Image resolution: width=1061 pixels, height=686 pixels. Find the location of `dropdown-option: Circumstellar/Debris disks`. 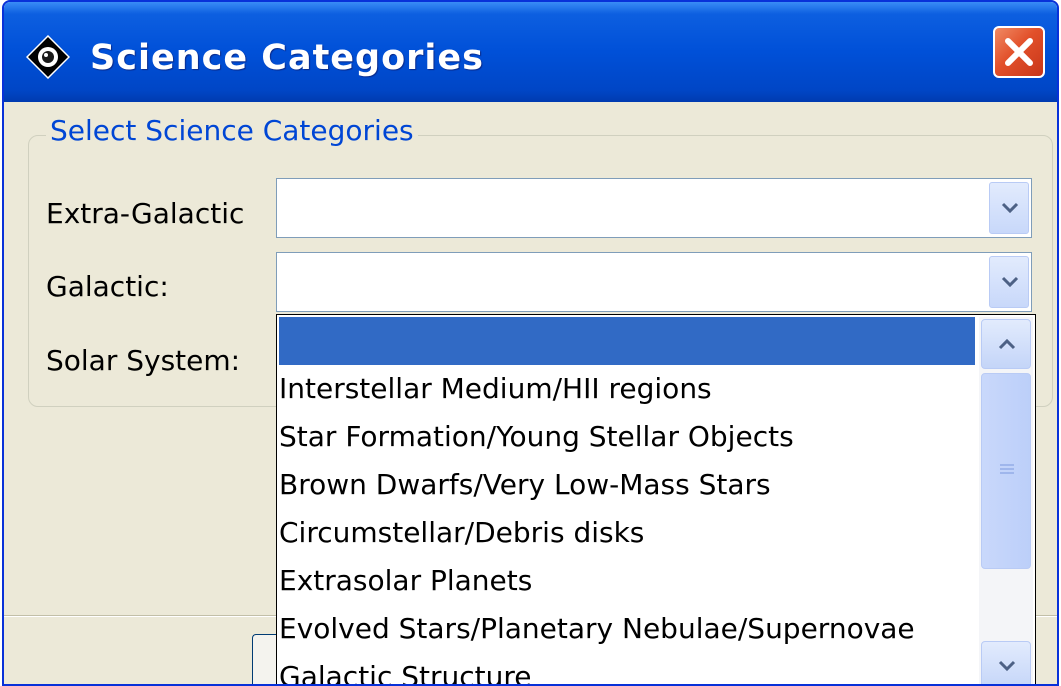

dropdown-option: Circumstellar/Debris disks is located at coordinates (627, 533).